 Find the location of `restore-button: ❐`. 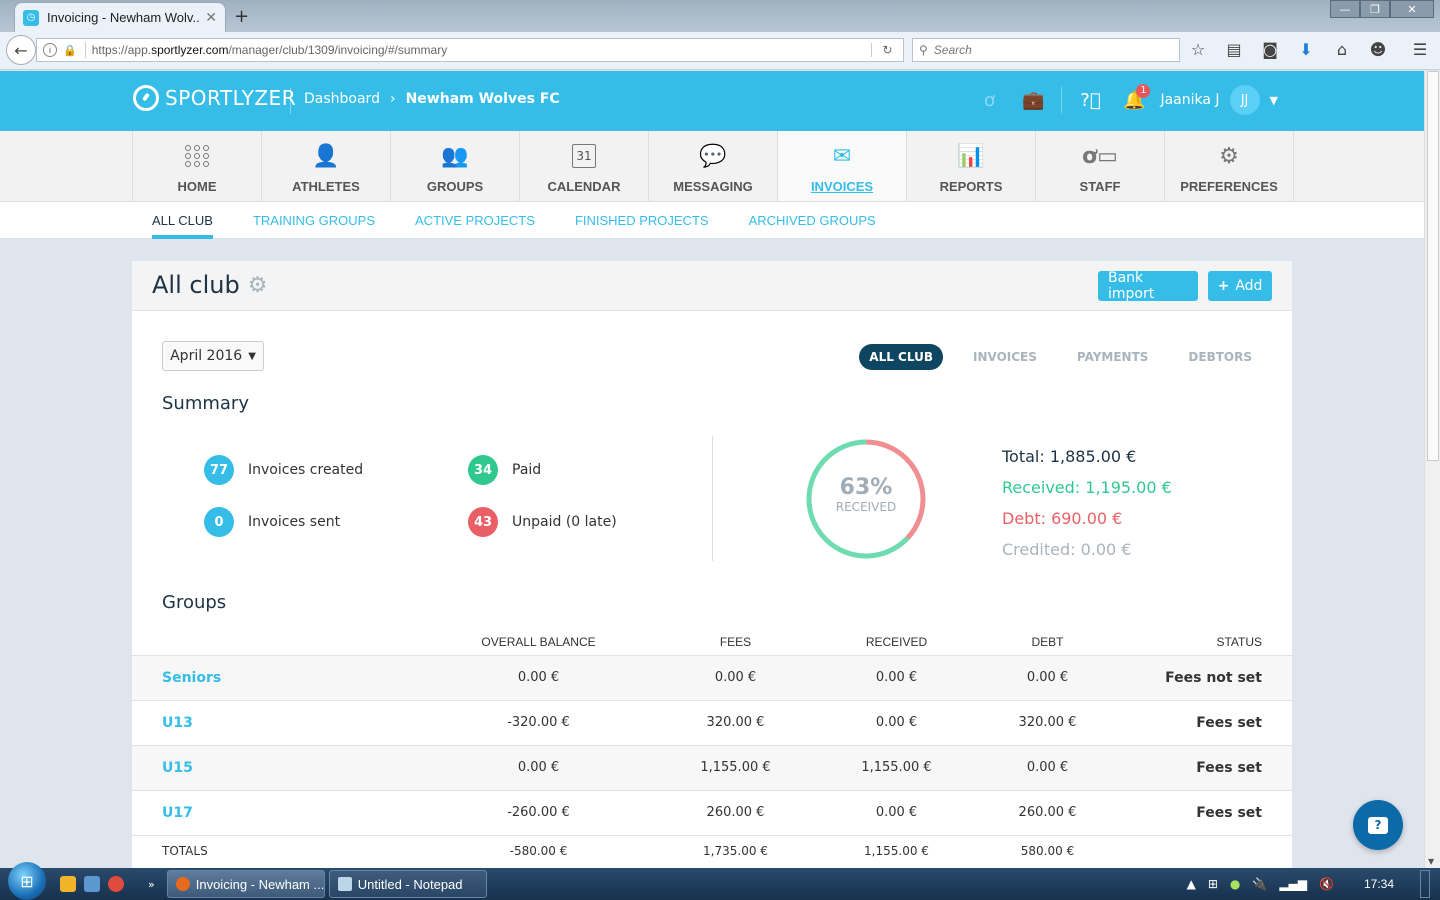

restore-button: ❐ is located at coordinates (1375, 9).